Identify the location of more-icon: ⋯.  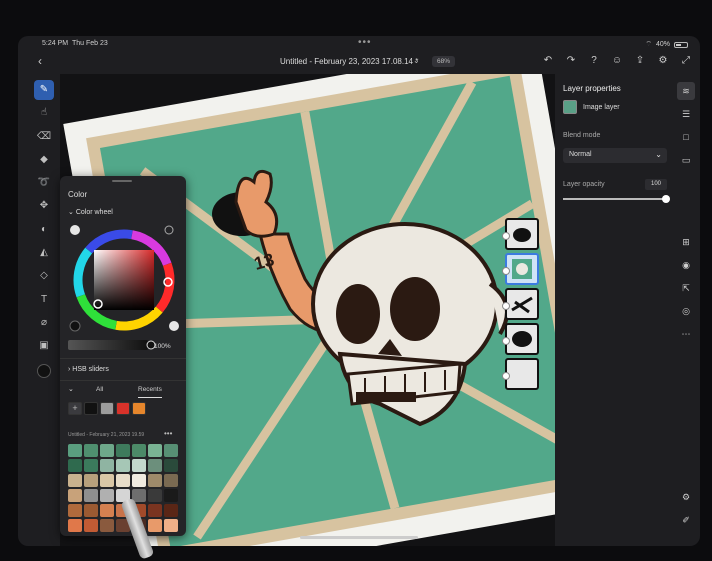
(686, 334).